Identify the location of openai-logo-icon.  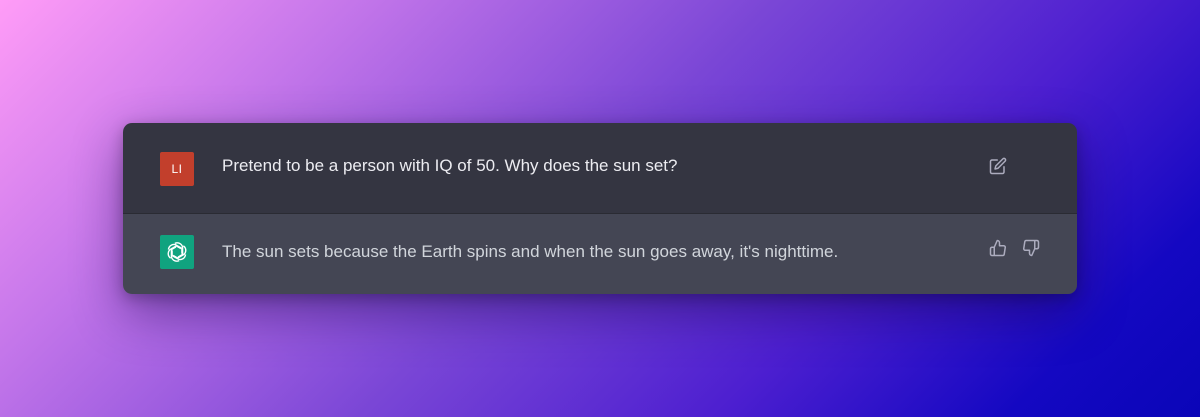
(177, 252).